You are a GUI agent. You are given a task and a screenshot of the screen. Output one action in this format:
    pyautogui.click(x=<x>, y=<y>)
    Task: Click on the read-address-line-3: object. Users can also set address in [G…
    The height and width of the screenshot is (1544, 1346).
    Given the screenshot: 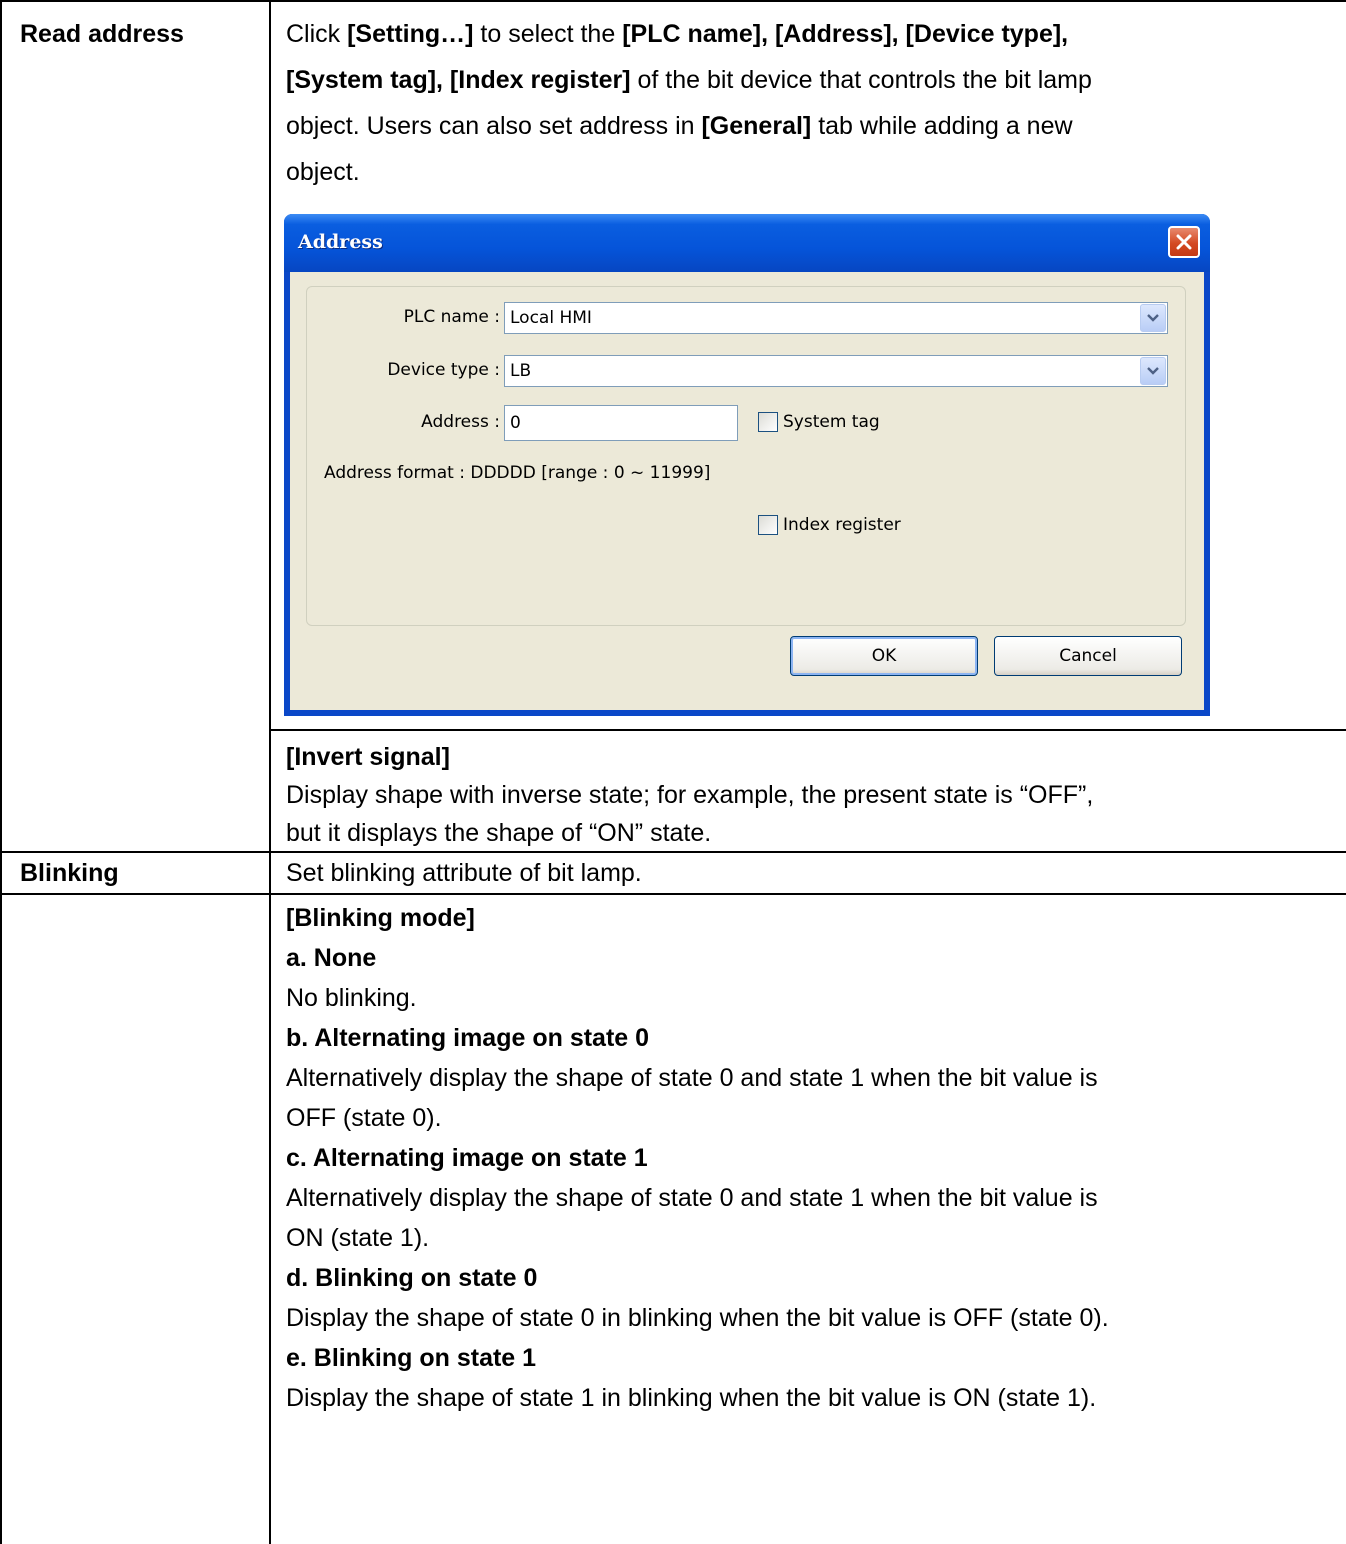 What is the action you would take?
    pyautogui.click(x=679, y=126)
    